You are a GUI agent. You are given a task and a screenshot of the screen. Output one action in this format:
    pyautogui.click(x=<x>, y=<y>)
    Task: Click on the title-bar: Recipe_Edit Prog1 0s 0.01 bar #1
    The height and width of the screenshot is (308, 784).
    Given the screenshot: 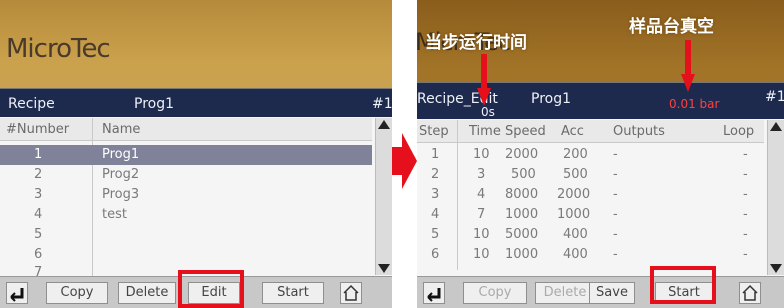 What is the action you would take?
    pyautogui.click(x=600, y=101)
    